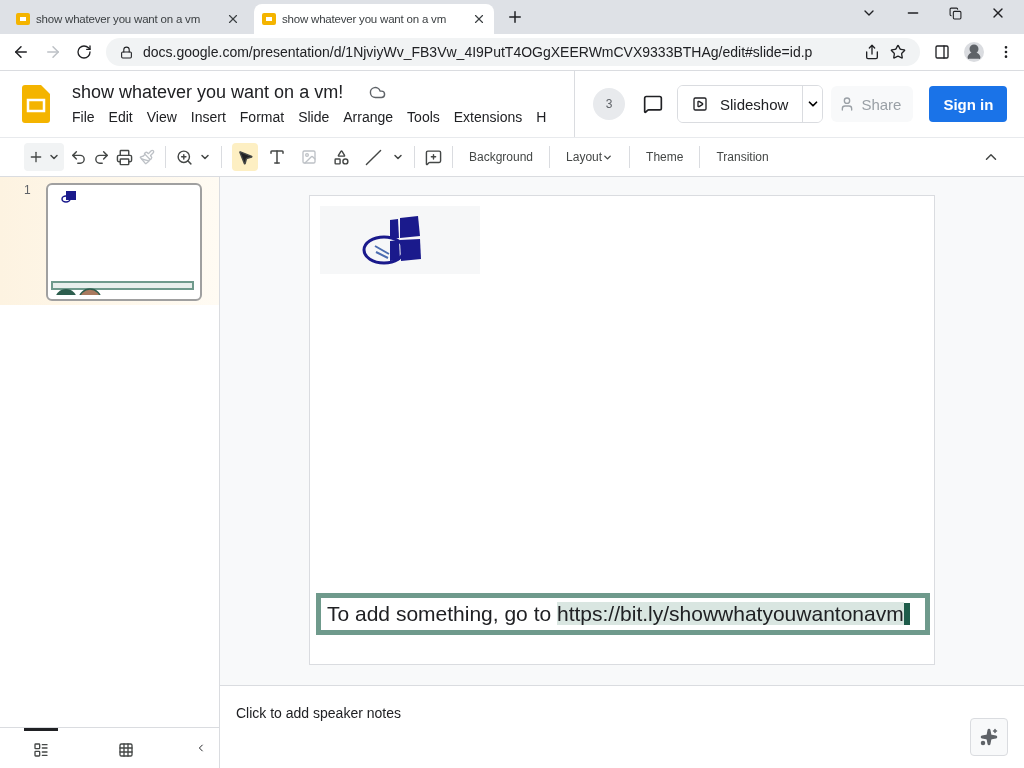 The image size is (1024, 768). Describe the element at coordinates (700, 104) in the screenshot. I see `play-icon` at that location.